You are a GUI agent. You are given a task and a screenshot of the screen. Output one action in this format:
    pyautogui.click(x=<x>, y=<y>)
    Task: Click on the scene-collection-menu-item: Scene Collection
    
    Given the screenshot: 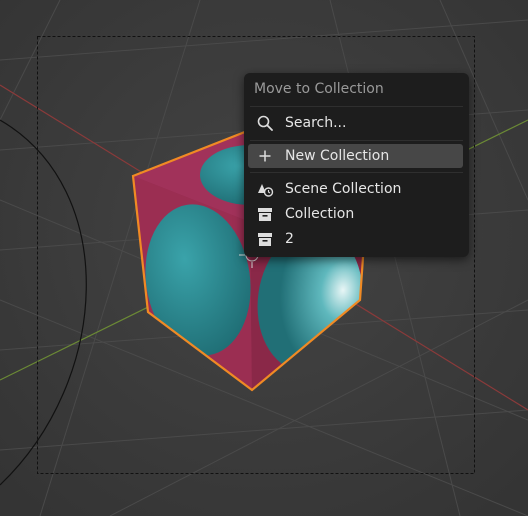 What is the action you would take?
    pyautogui.click(x=355, y=189)
    